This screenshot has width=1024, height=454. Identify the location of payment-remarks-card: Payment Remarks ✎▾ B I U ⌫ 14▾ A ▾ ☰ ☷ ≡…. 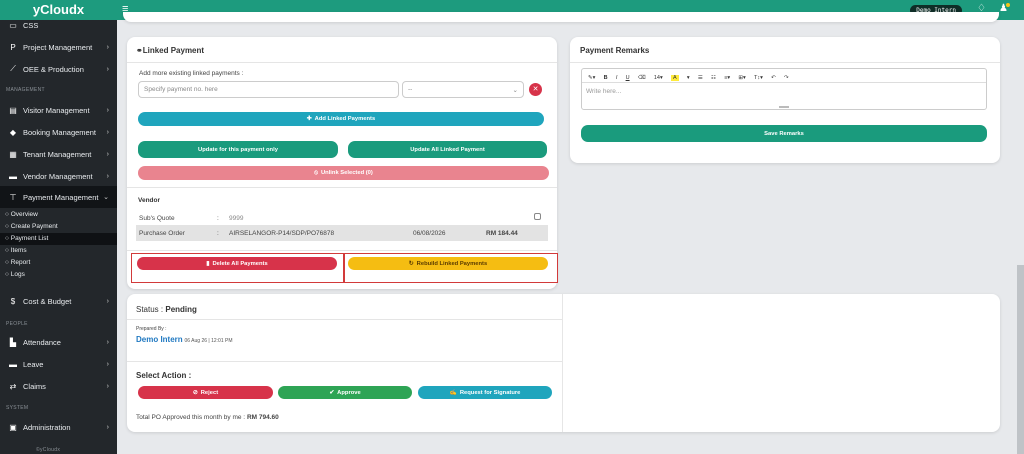
(785, 100).